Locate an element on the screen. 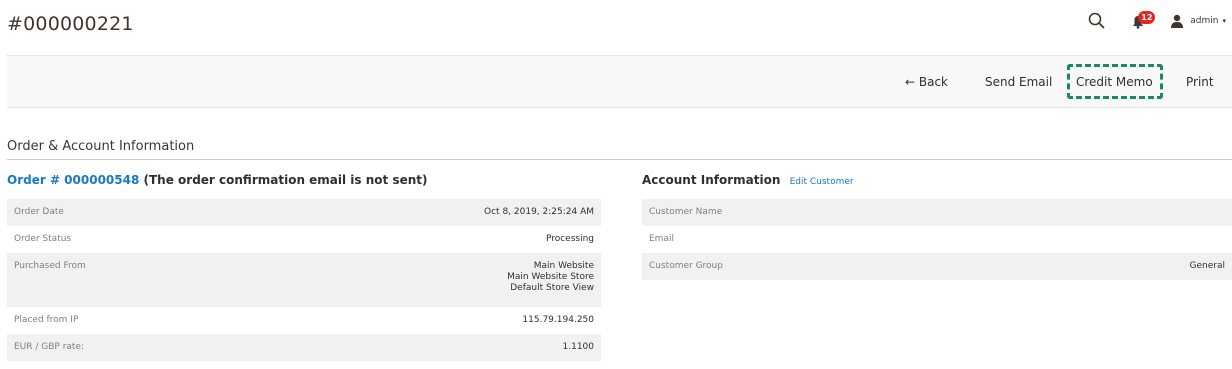 This screenshot has height=369, width=1232. customer-name-label: Customer Name is located at coordinates (831, 212).